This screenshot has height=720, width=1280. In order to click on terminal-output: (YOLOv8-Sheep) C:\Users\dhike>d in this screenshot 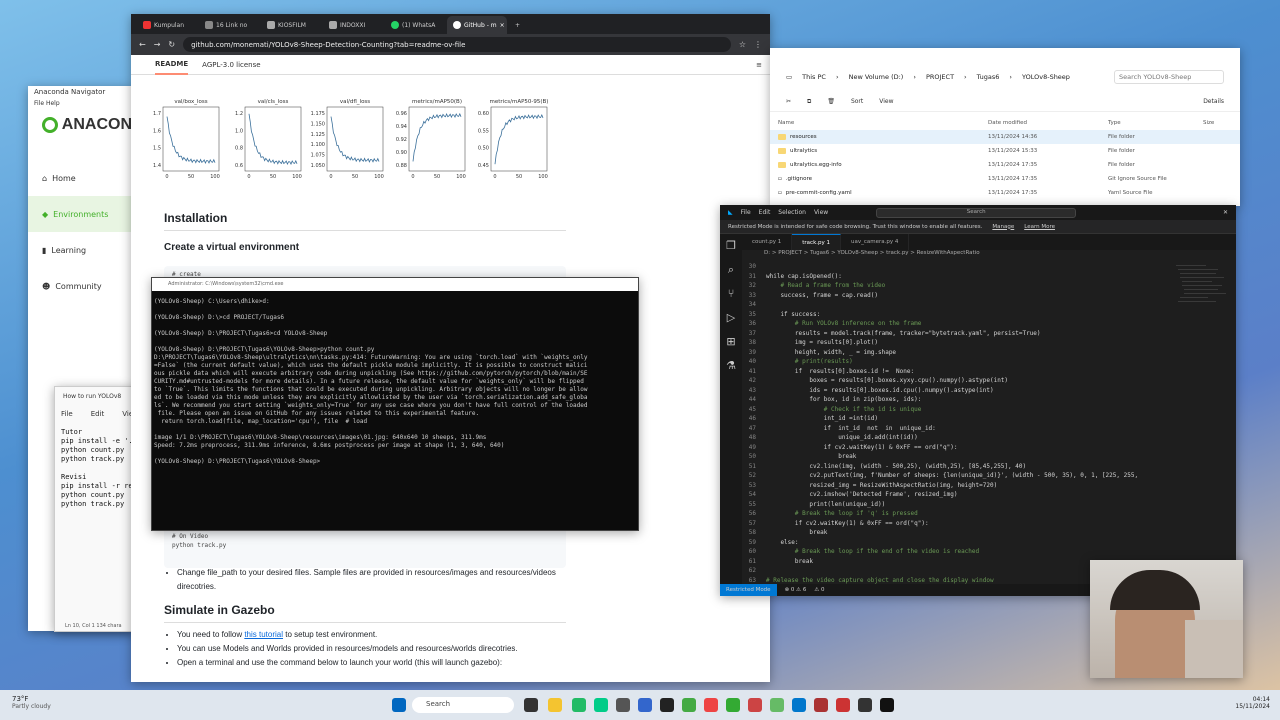, I will do `click(395, 382)`.